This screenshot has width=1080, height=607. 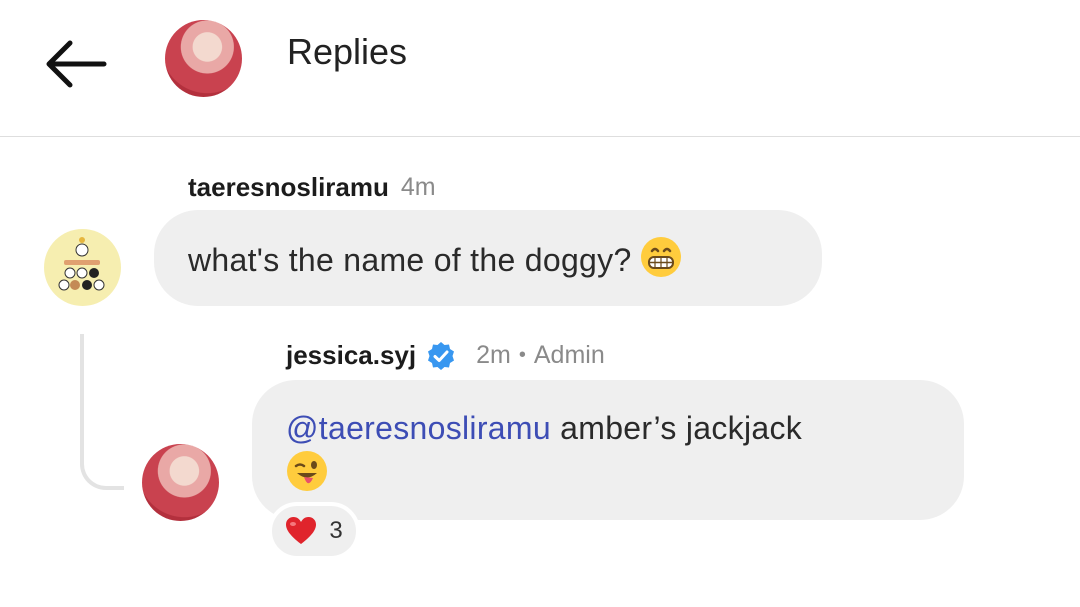 I want to click on reply-text: amber’s jackjack, so click(x=676, y=428).